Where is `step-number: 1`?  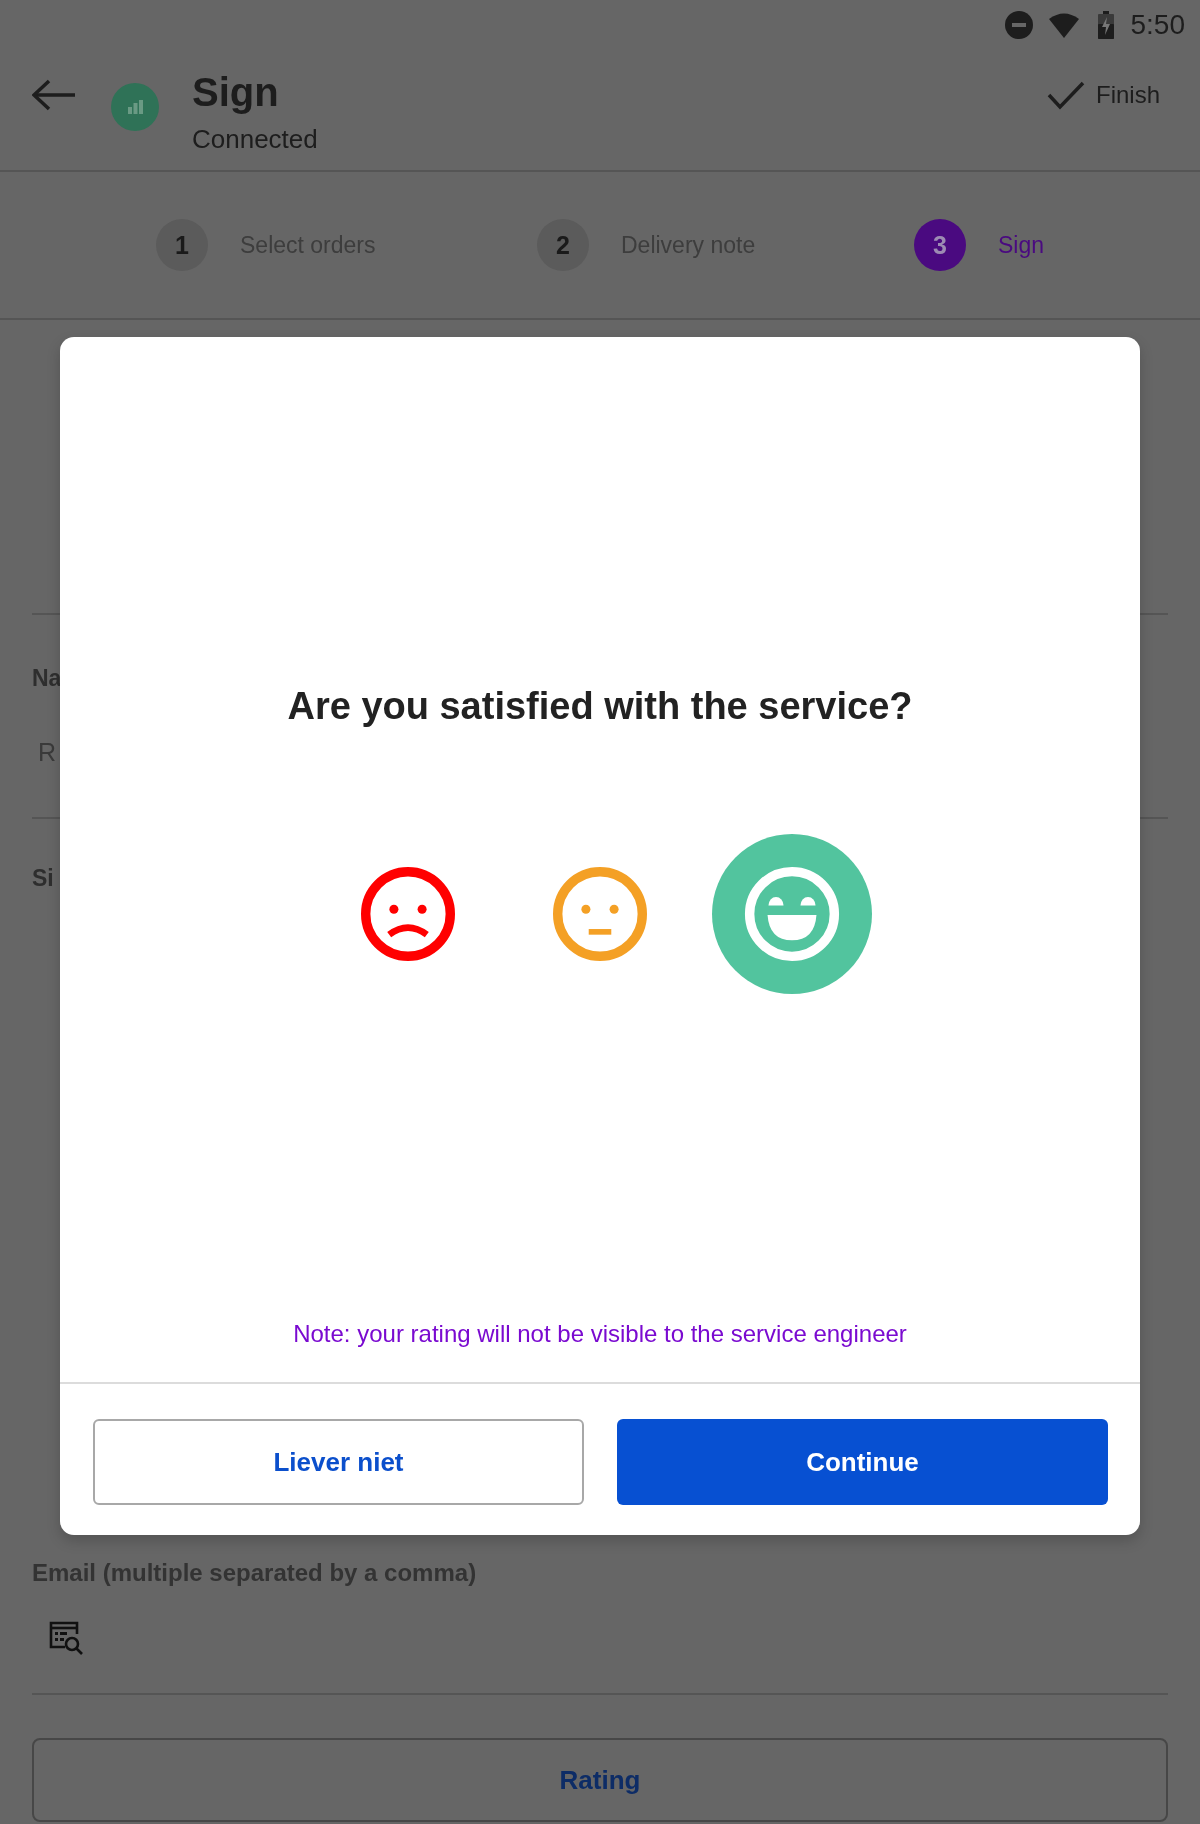
step-number: 1 is located at coordinates (182, 245).